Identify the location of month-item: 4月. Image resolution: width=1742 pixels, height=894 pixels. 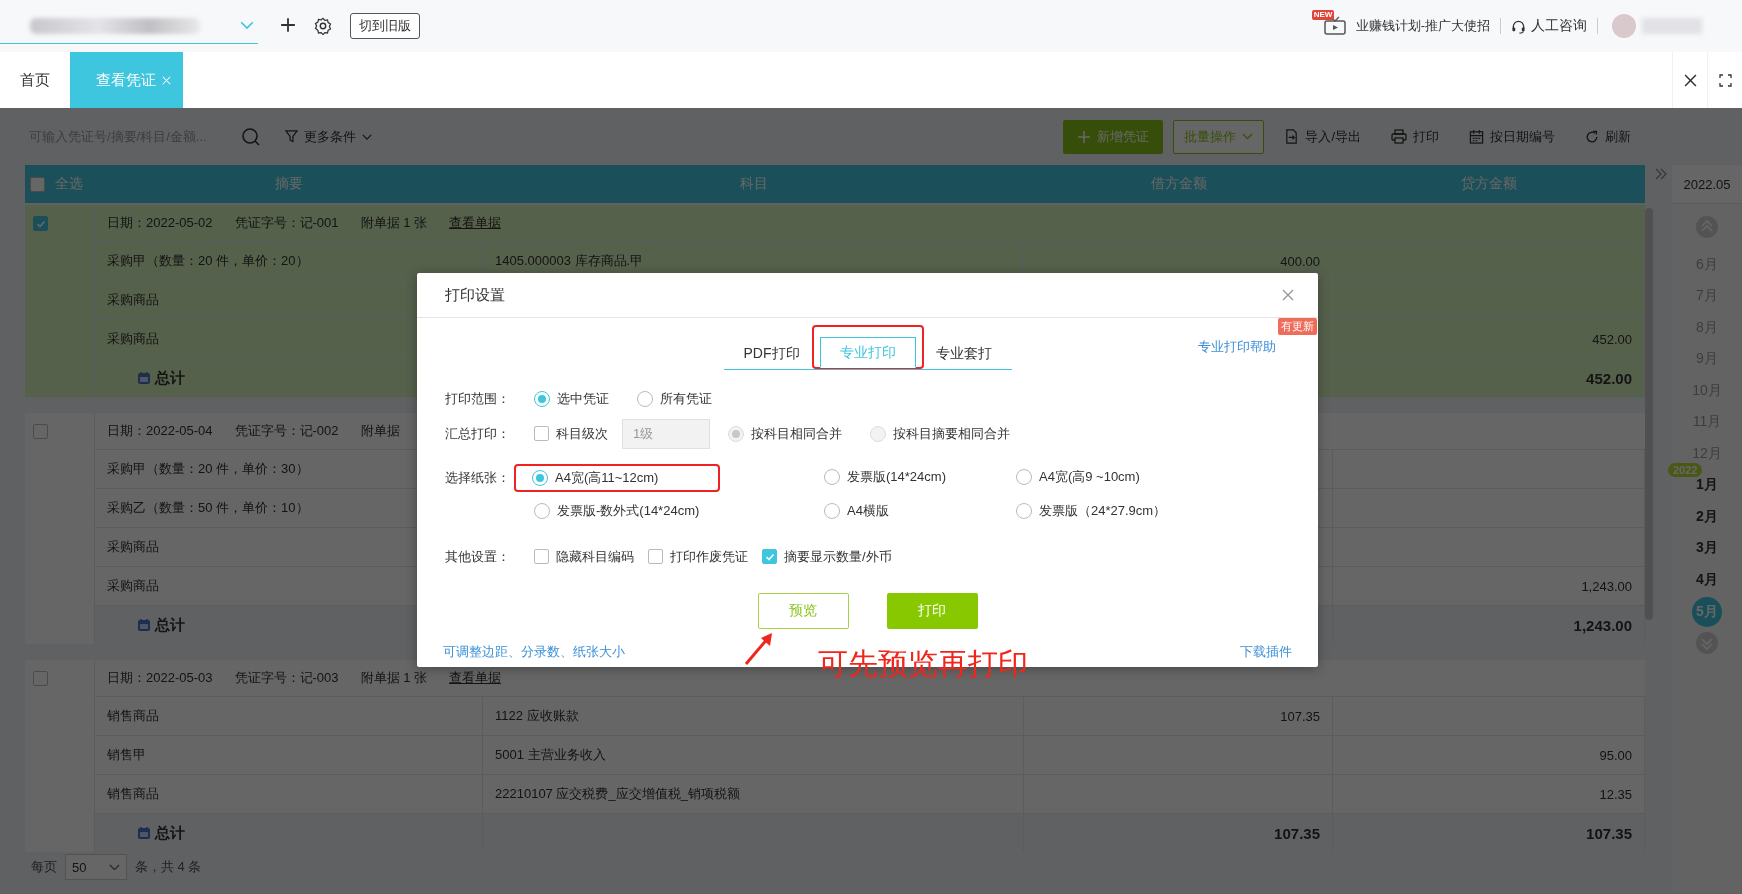
(1707, 580).